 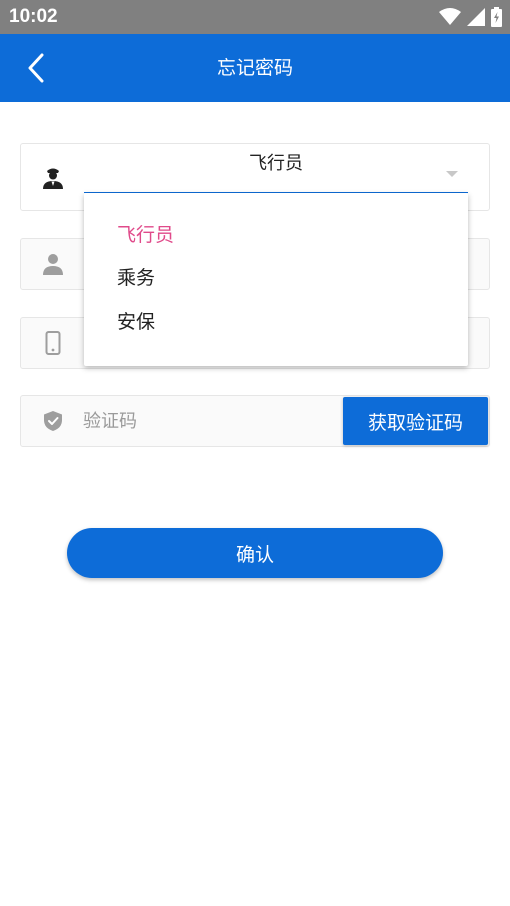 What do you see at coordinates (145, 235) in the screenshot?
I see `dropdown-option-pilot: 飞行员` at bounding box center [145, 235].